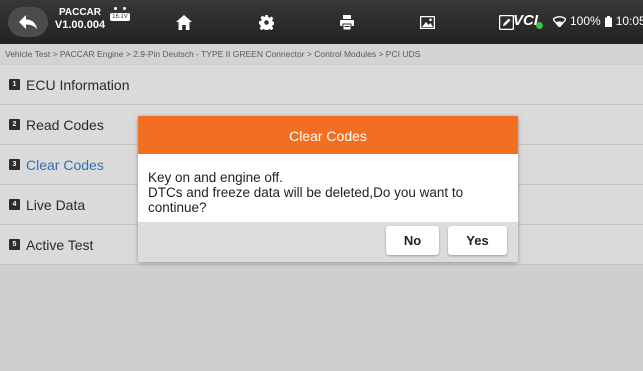 This screenshot has height=371, width=643. What do you see at coordinates (608, 21) in the screenshot?
I see `battery-icon` at bounding box center [608, 21].